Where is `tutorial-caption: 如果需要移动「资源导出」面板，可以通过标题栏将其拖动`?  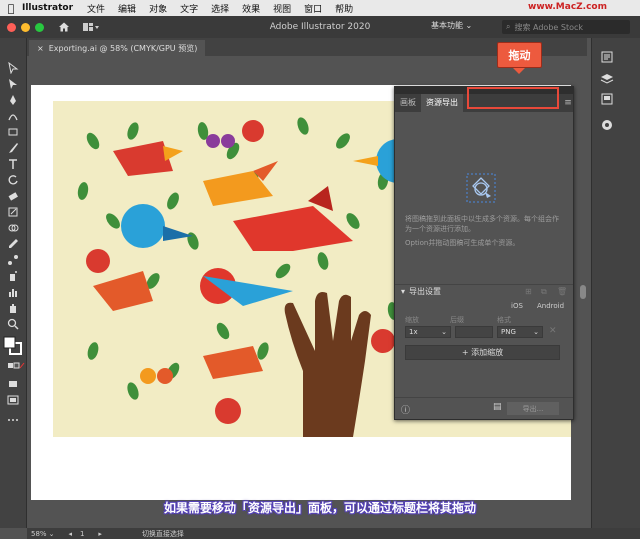 tutorial-caption: 如果需要移动「资源导出」面板，可以通过标题栏将其拖动 is located at coordinates (319, 508).